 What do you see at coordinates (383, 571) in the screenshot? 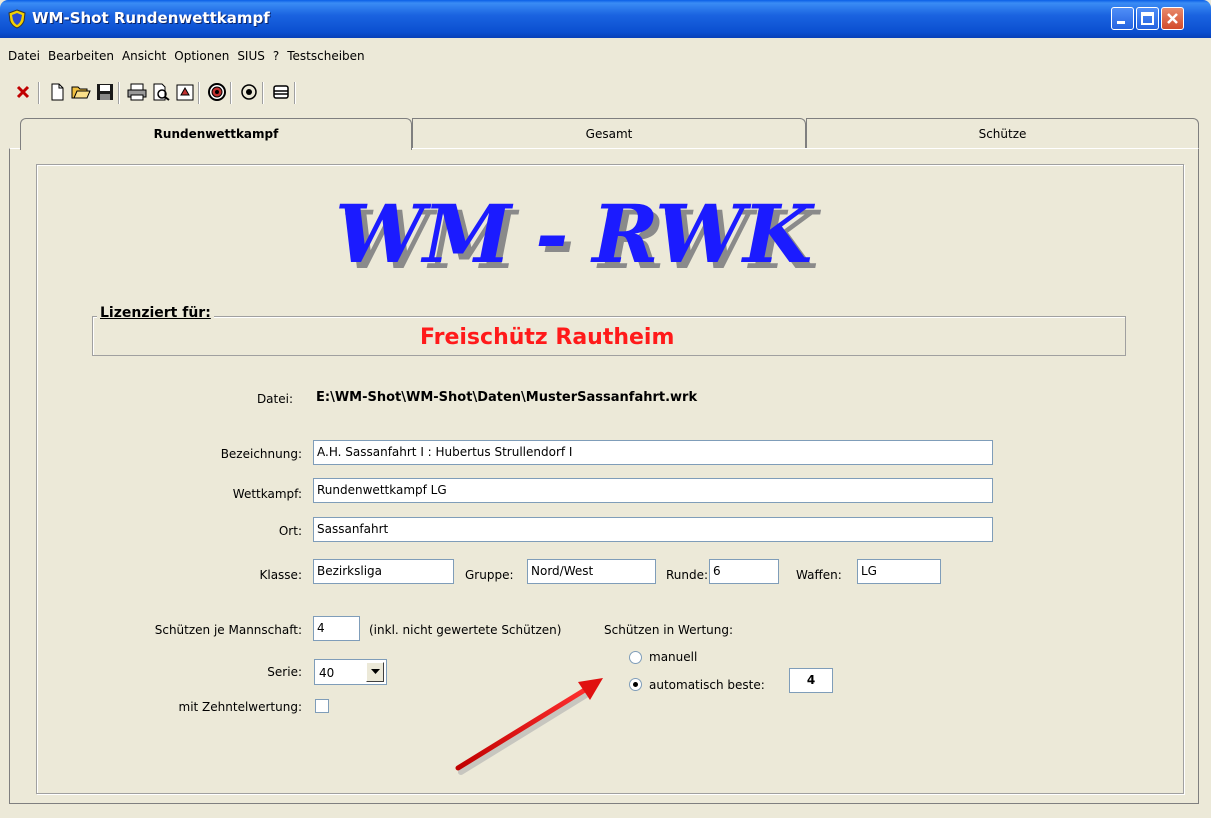
I see `klasse-field: Bezirksliga` at bounding box center [383, 571].